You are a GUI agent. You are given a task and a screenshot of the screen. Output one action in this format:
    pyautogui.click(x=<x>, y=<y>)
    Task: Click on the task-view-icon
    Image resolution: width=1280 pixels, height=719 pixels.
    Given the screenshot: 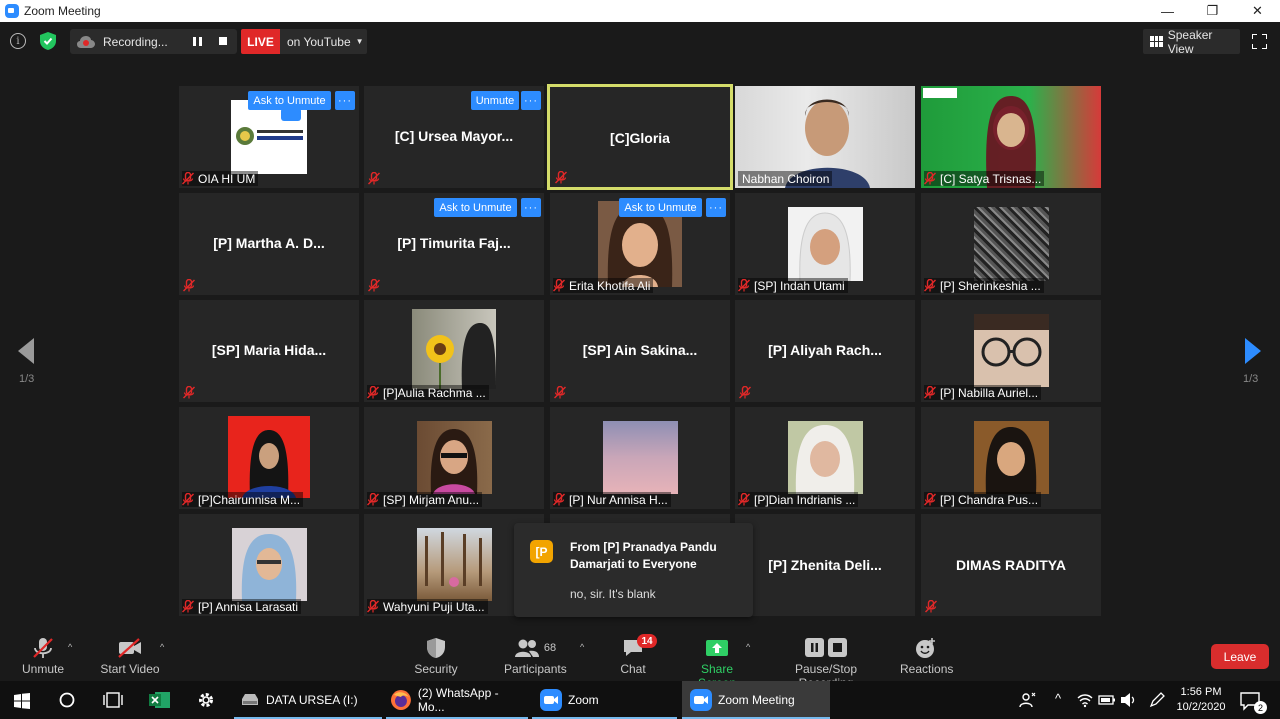 What is the action you would take?
    pyautogui.click(x=113, y=700)
    